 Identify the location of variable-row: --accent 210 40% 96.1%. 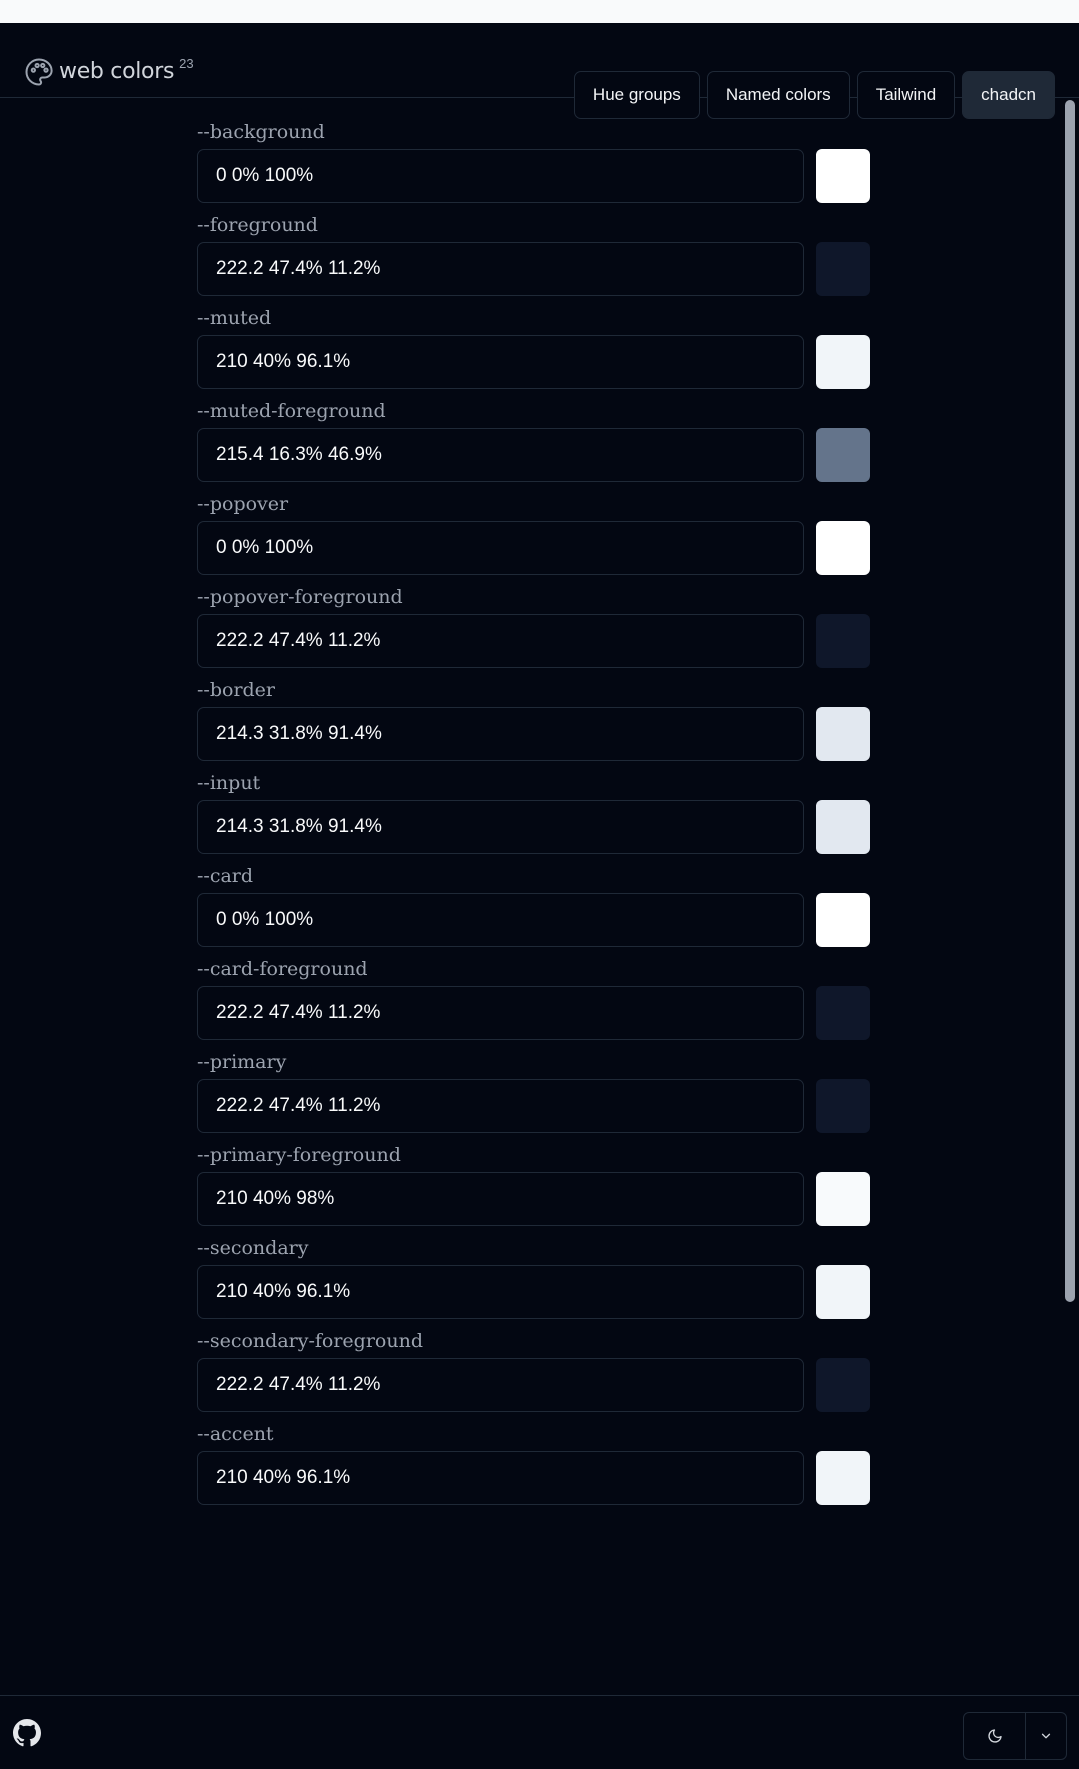
(534, 1453).